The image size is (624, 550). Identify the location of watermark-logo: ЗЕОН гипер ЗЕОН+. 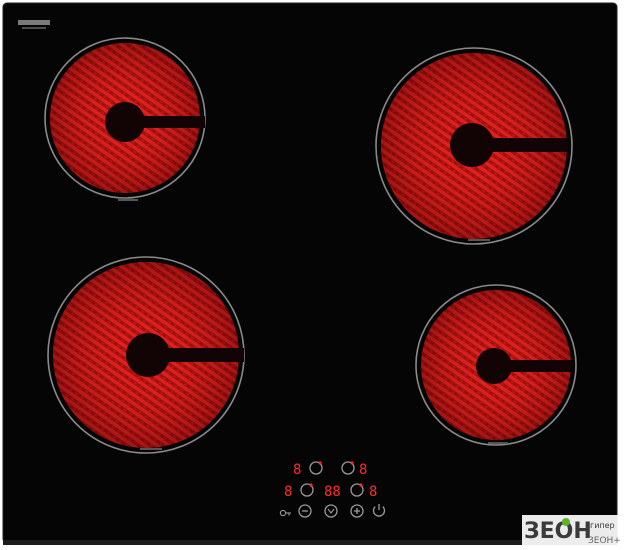
(571, 531).